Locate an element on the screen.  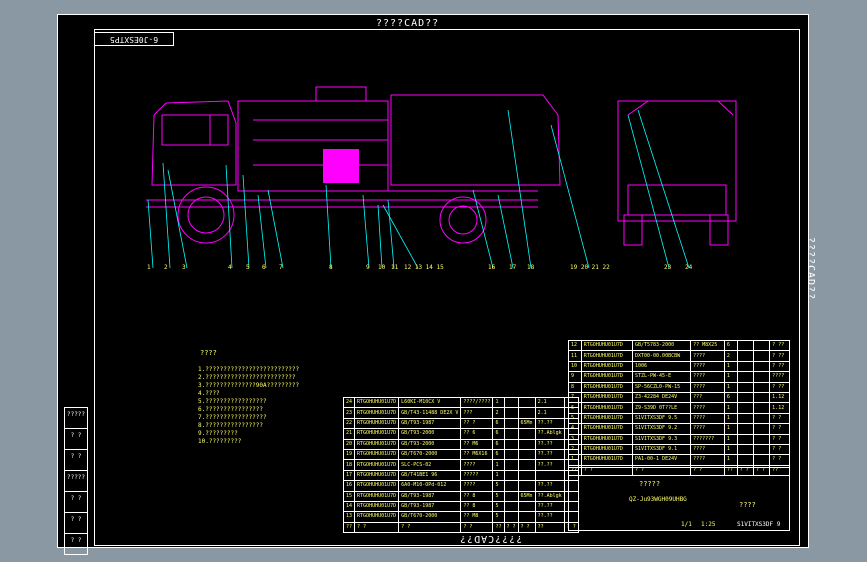
table-cell: S1VITXS3DF 9.5 is located at coordinates (661, 418).